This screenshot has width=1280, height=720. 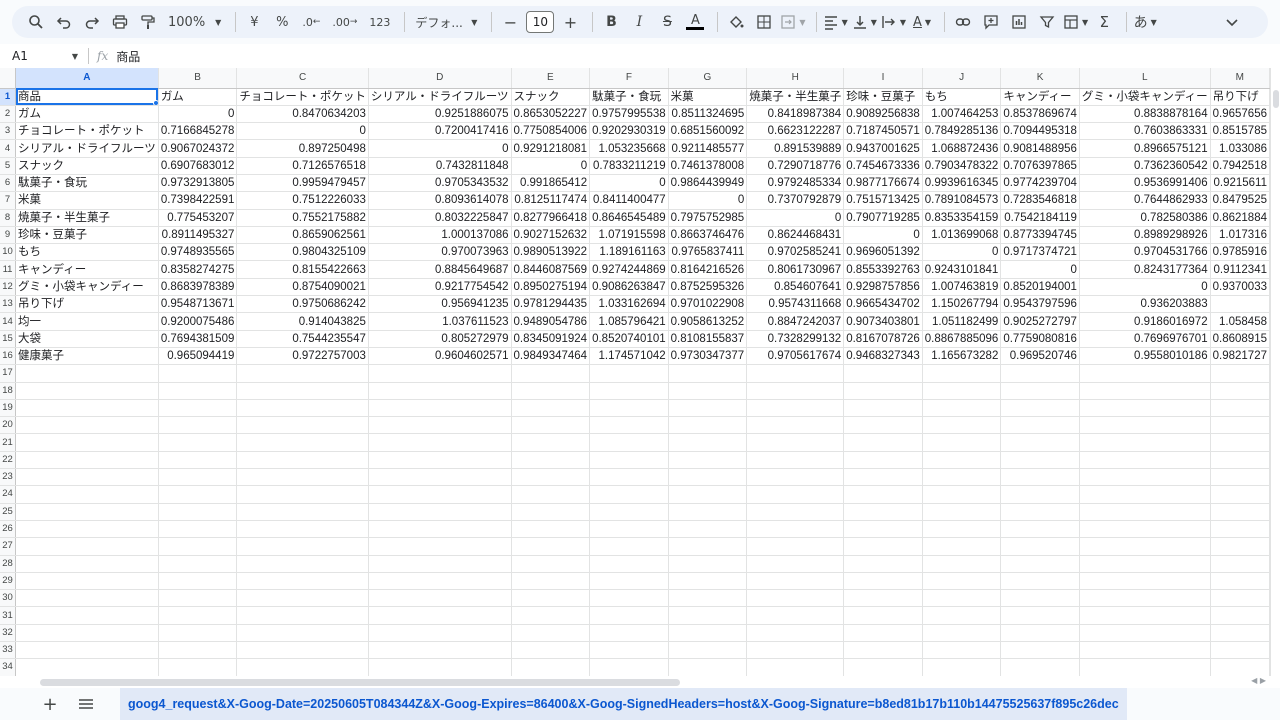 I want to click on cell: 0.7398422591, so click(x=198, y=200).